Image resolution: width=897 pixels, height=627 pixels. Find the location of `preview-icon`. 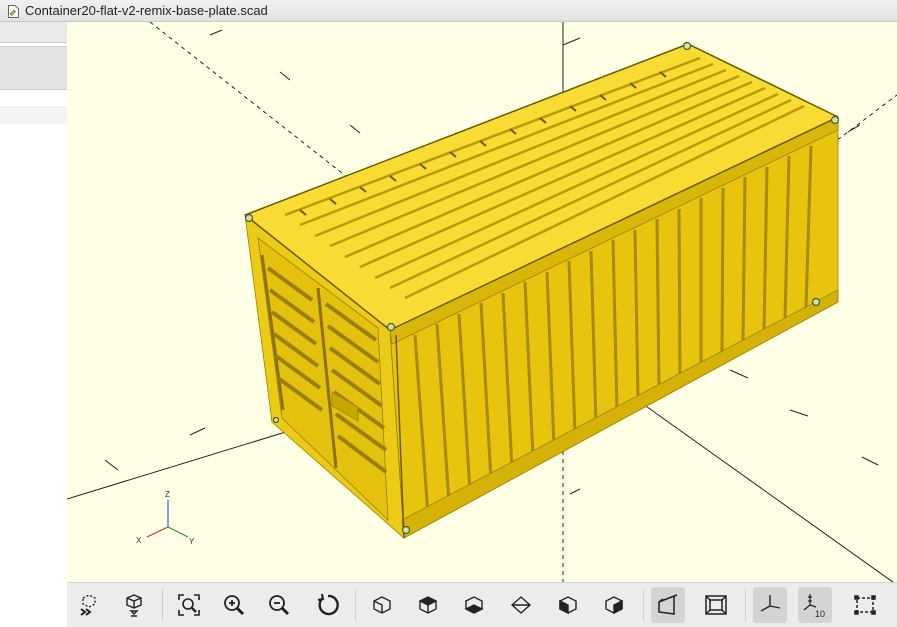

preview-icon is located at coordinates (88, 605).